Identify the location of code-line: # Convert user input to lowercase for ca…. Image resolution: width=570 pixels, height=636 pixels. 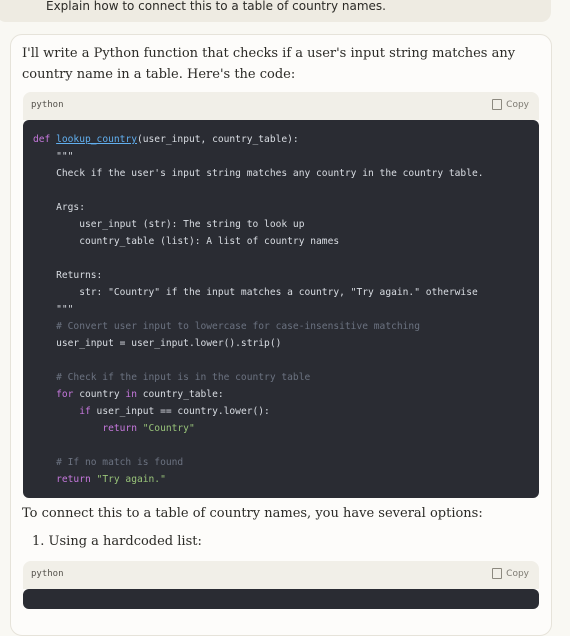
(226, 326).